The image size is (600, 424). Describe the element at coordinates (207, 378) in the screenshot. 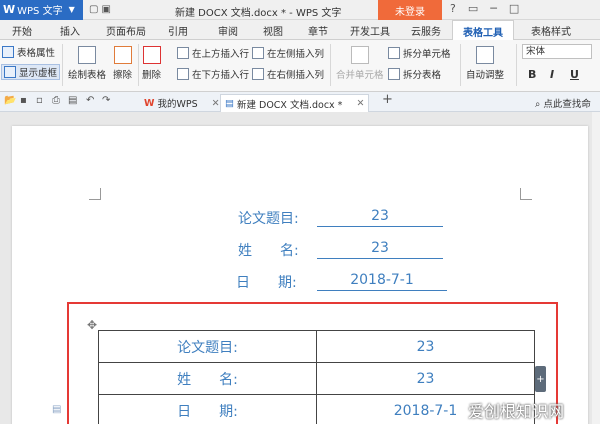

I see `table-cell-label: 姓 名:` at that location.